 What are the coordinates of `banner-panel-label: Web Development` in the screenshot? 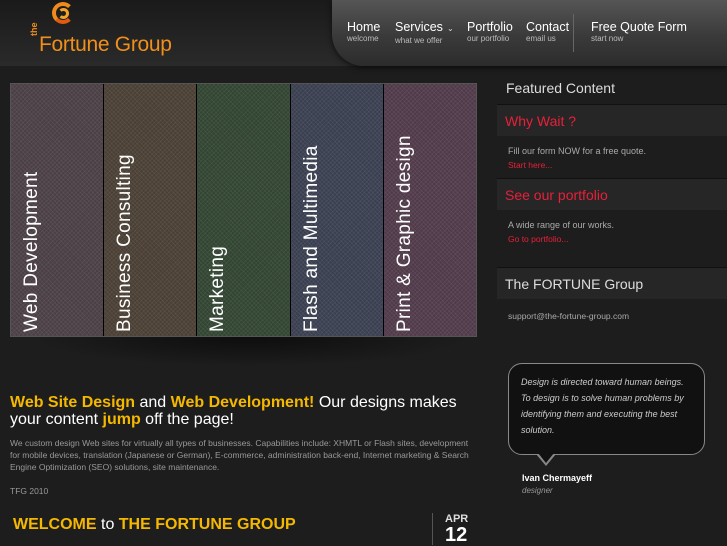 It's located at (31, 251).